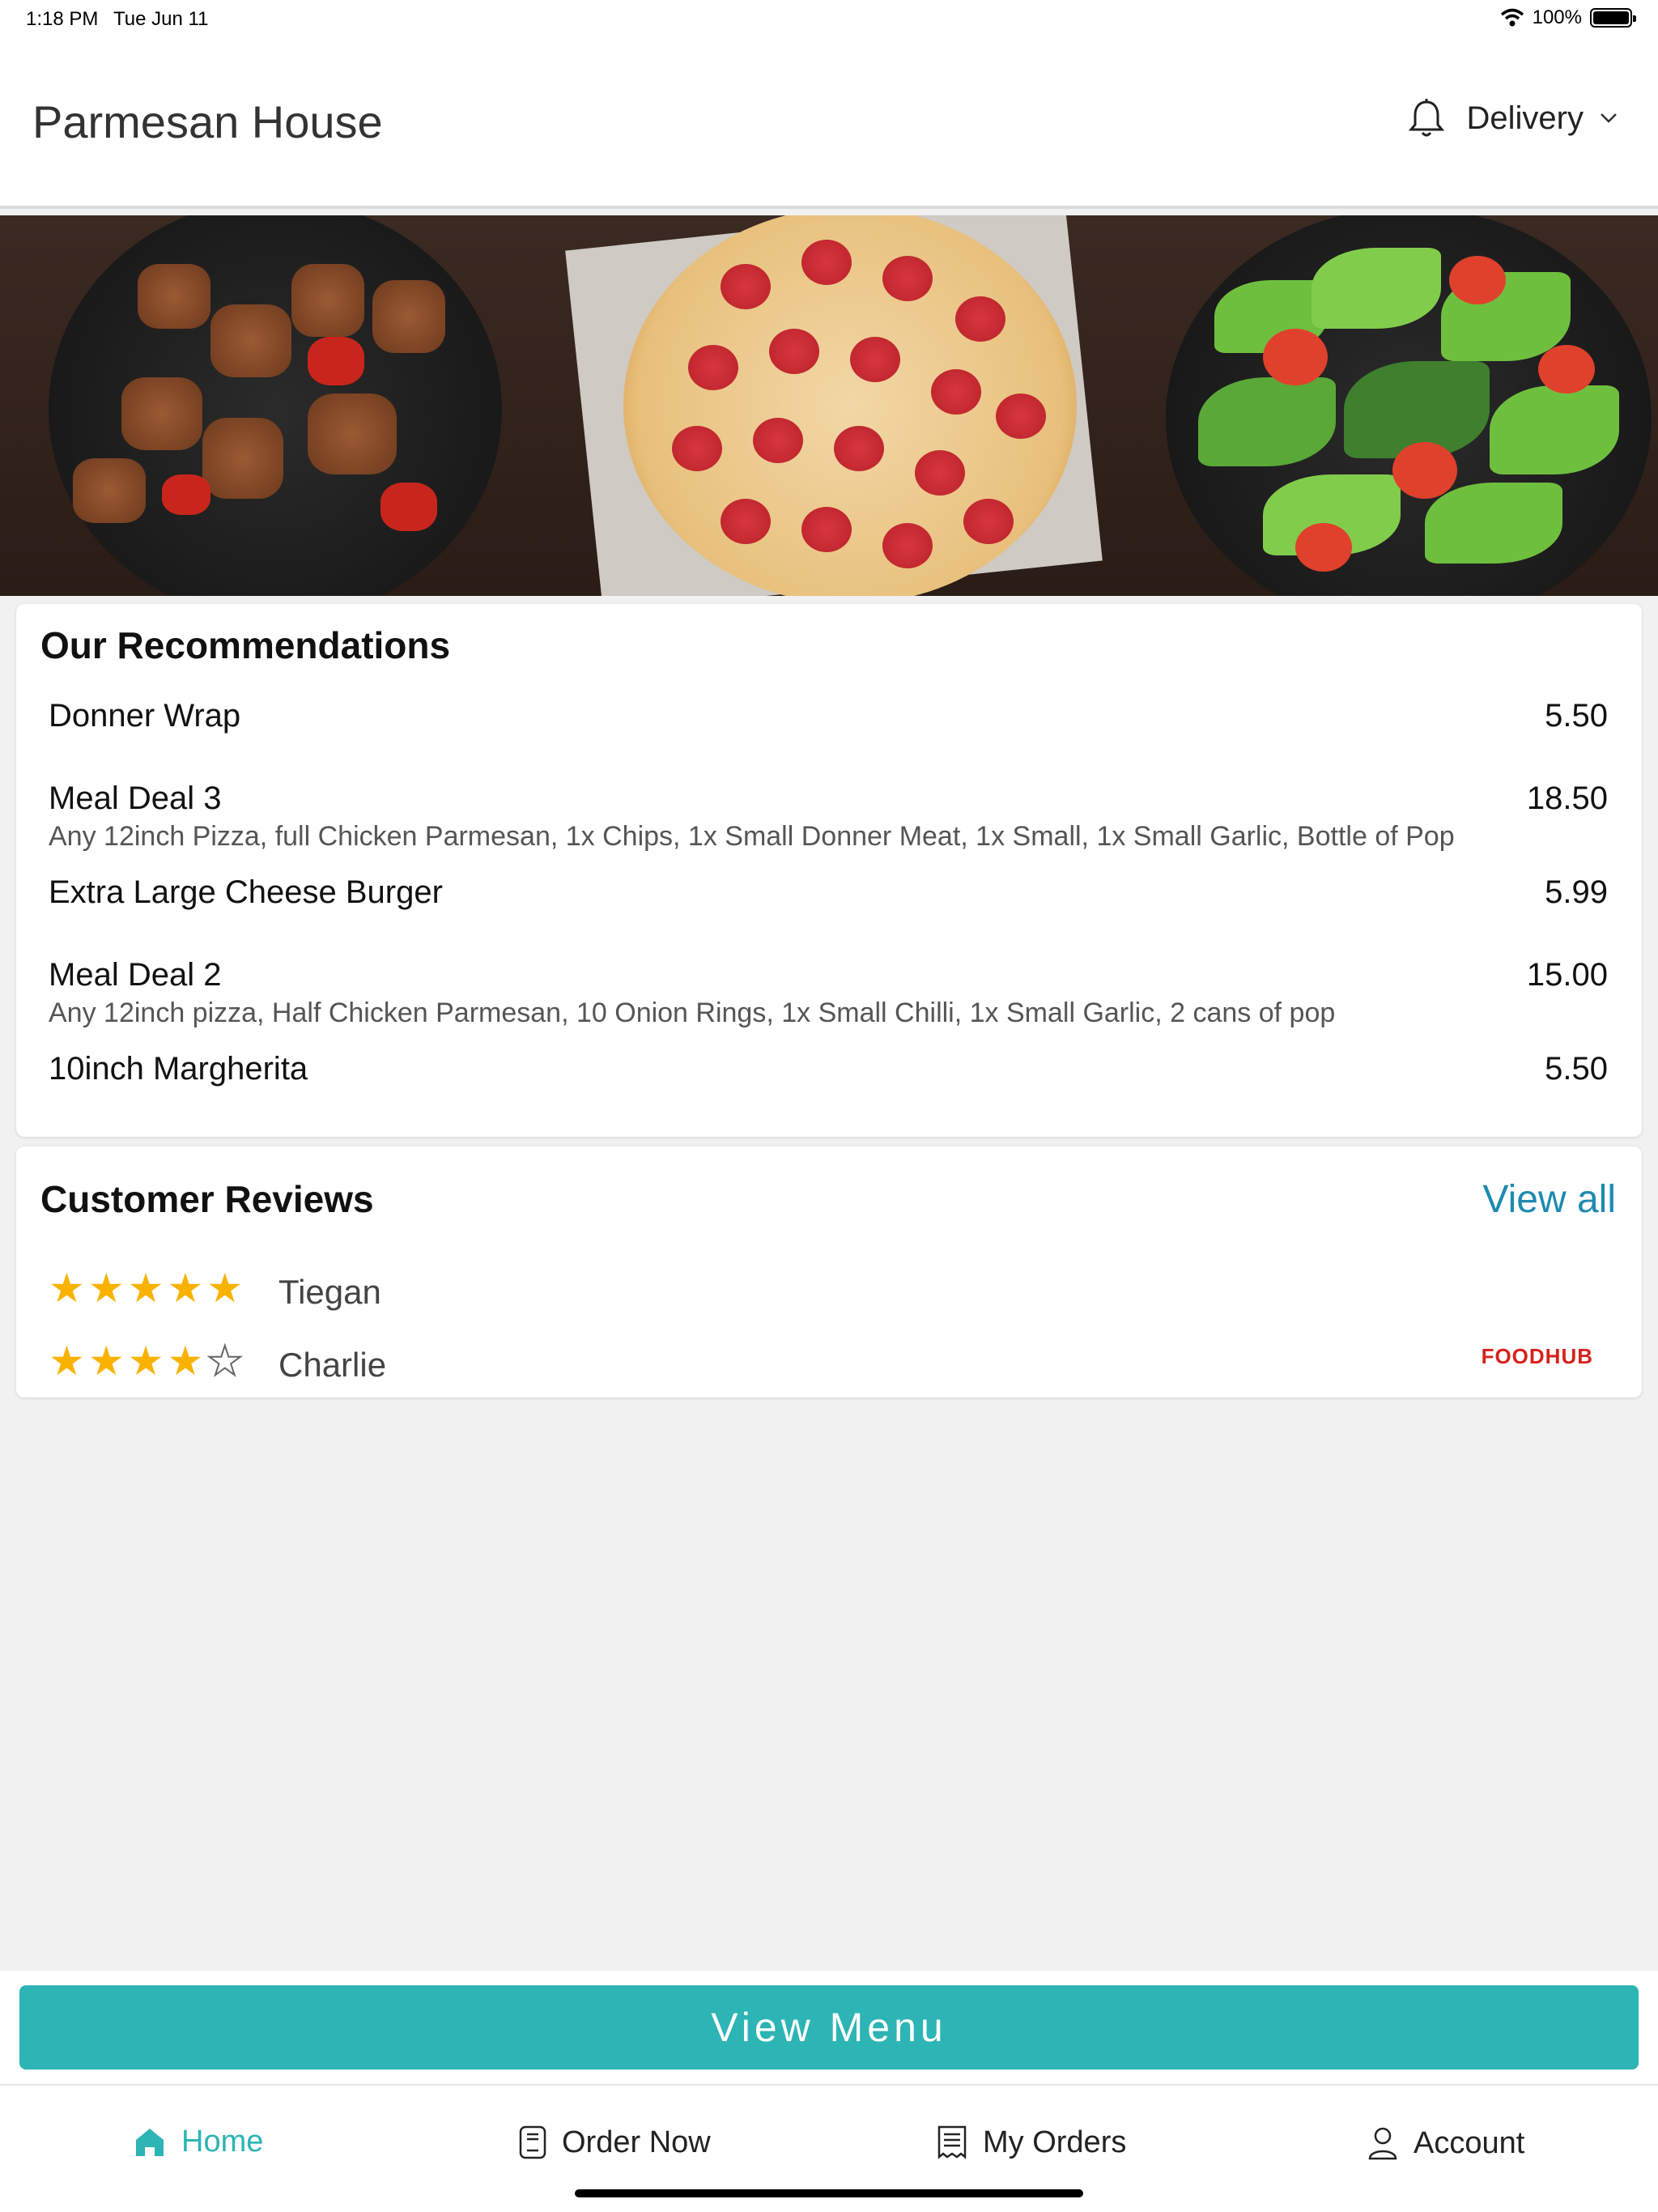 This screenshot has height=2212, width=1658. Describe the element at coordinates (1525, 118) in the screenshot. I see `delivery-mode-label: Delivery` at that location.